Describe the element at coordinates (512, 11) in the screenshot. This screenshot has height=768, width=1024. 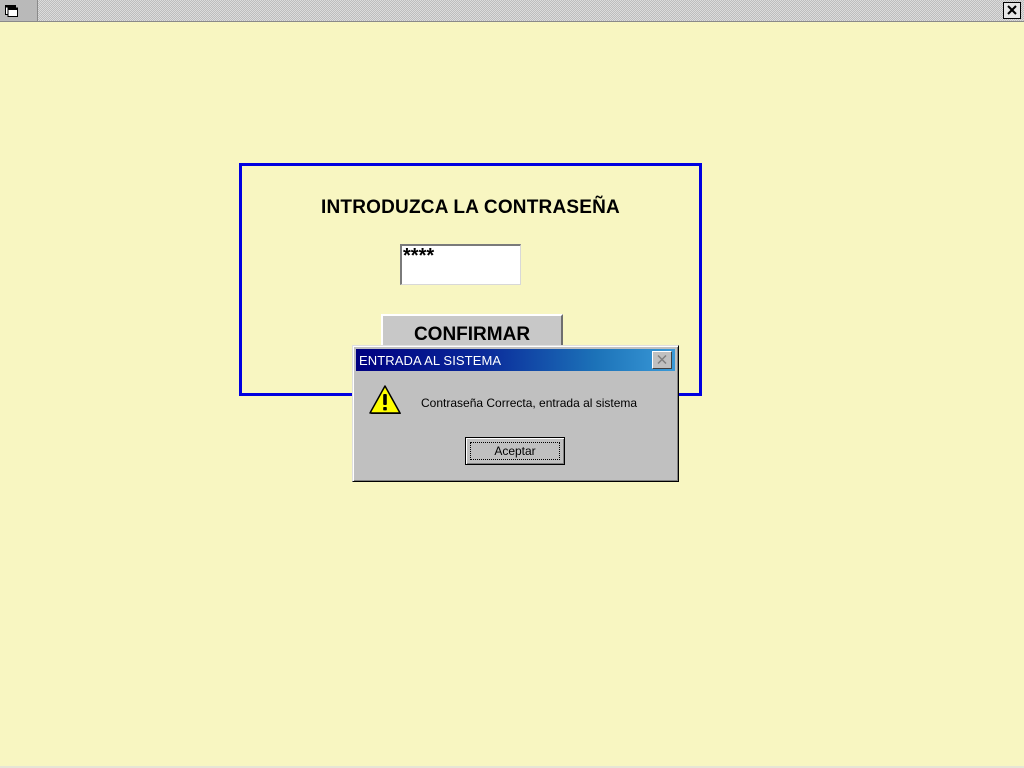
I see `window-title-bar` at that location.